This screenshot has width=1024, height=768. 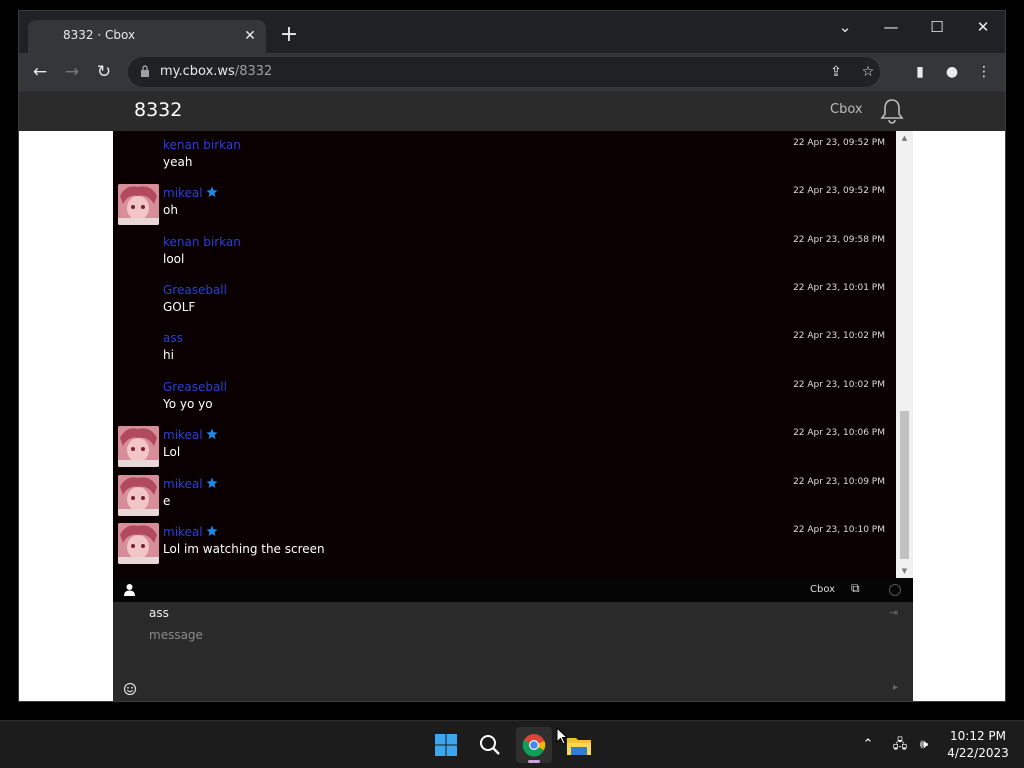 What do you see at coordinates (197, 71) in the screenshot?
I see `url-domain: my.cbox.ws` at bounding box center [197, 71].